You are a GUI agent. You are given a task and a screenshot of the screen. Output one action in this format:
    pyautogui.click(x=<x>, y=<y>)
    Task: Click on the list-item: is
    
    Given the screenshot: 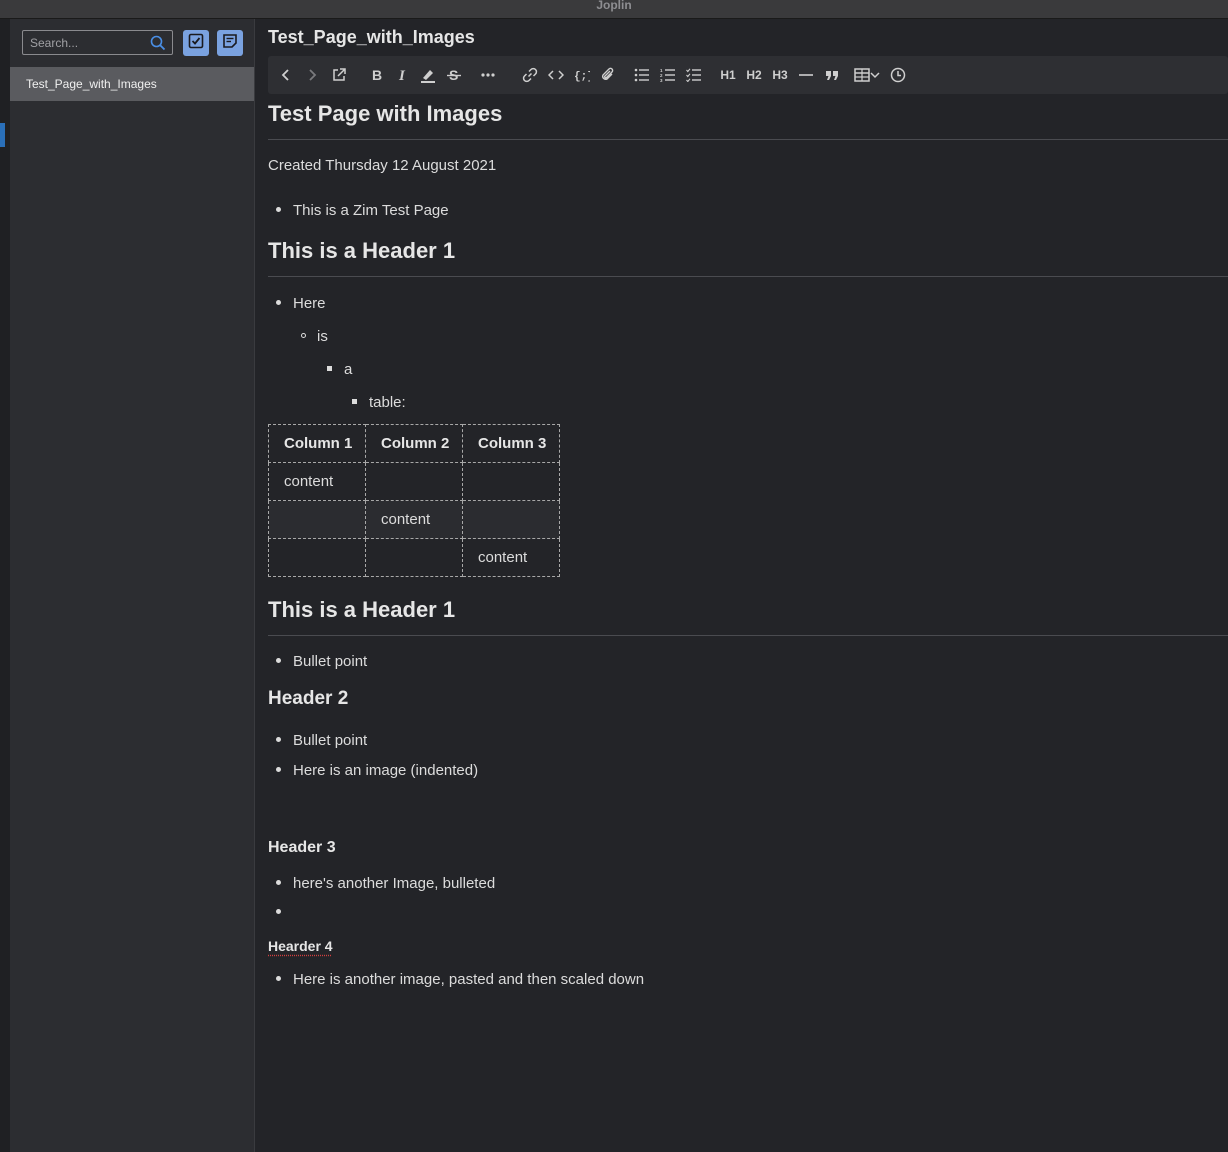 What is the action you would take?
    pyautogui.click(x=314, y=336)
    